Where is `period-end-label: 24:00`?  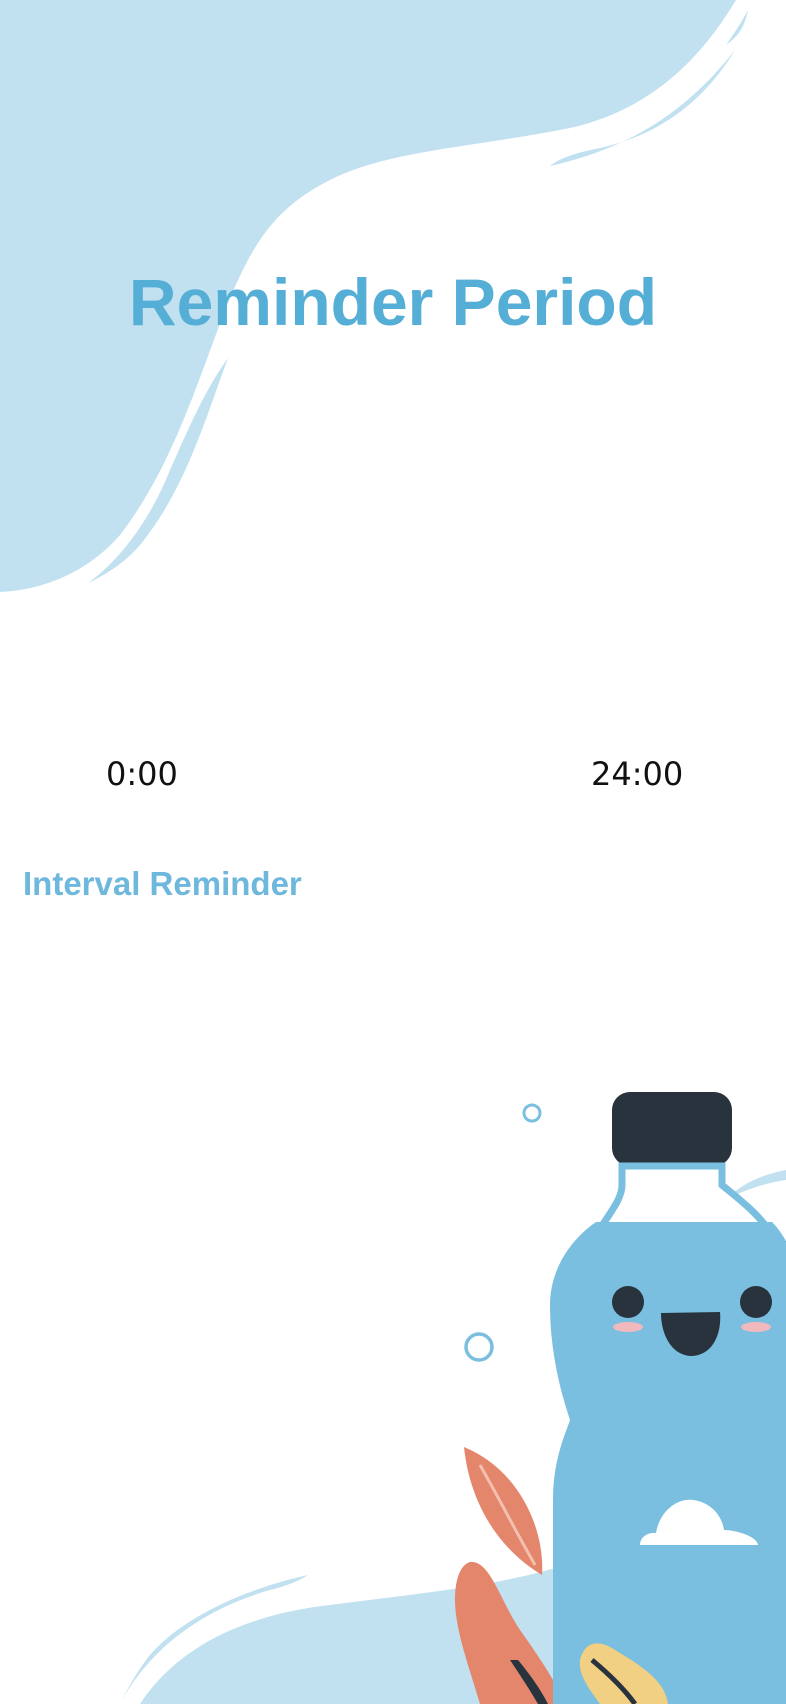
period-end-label: 24:00 is located at coordinates (637, 774).